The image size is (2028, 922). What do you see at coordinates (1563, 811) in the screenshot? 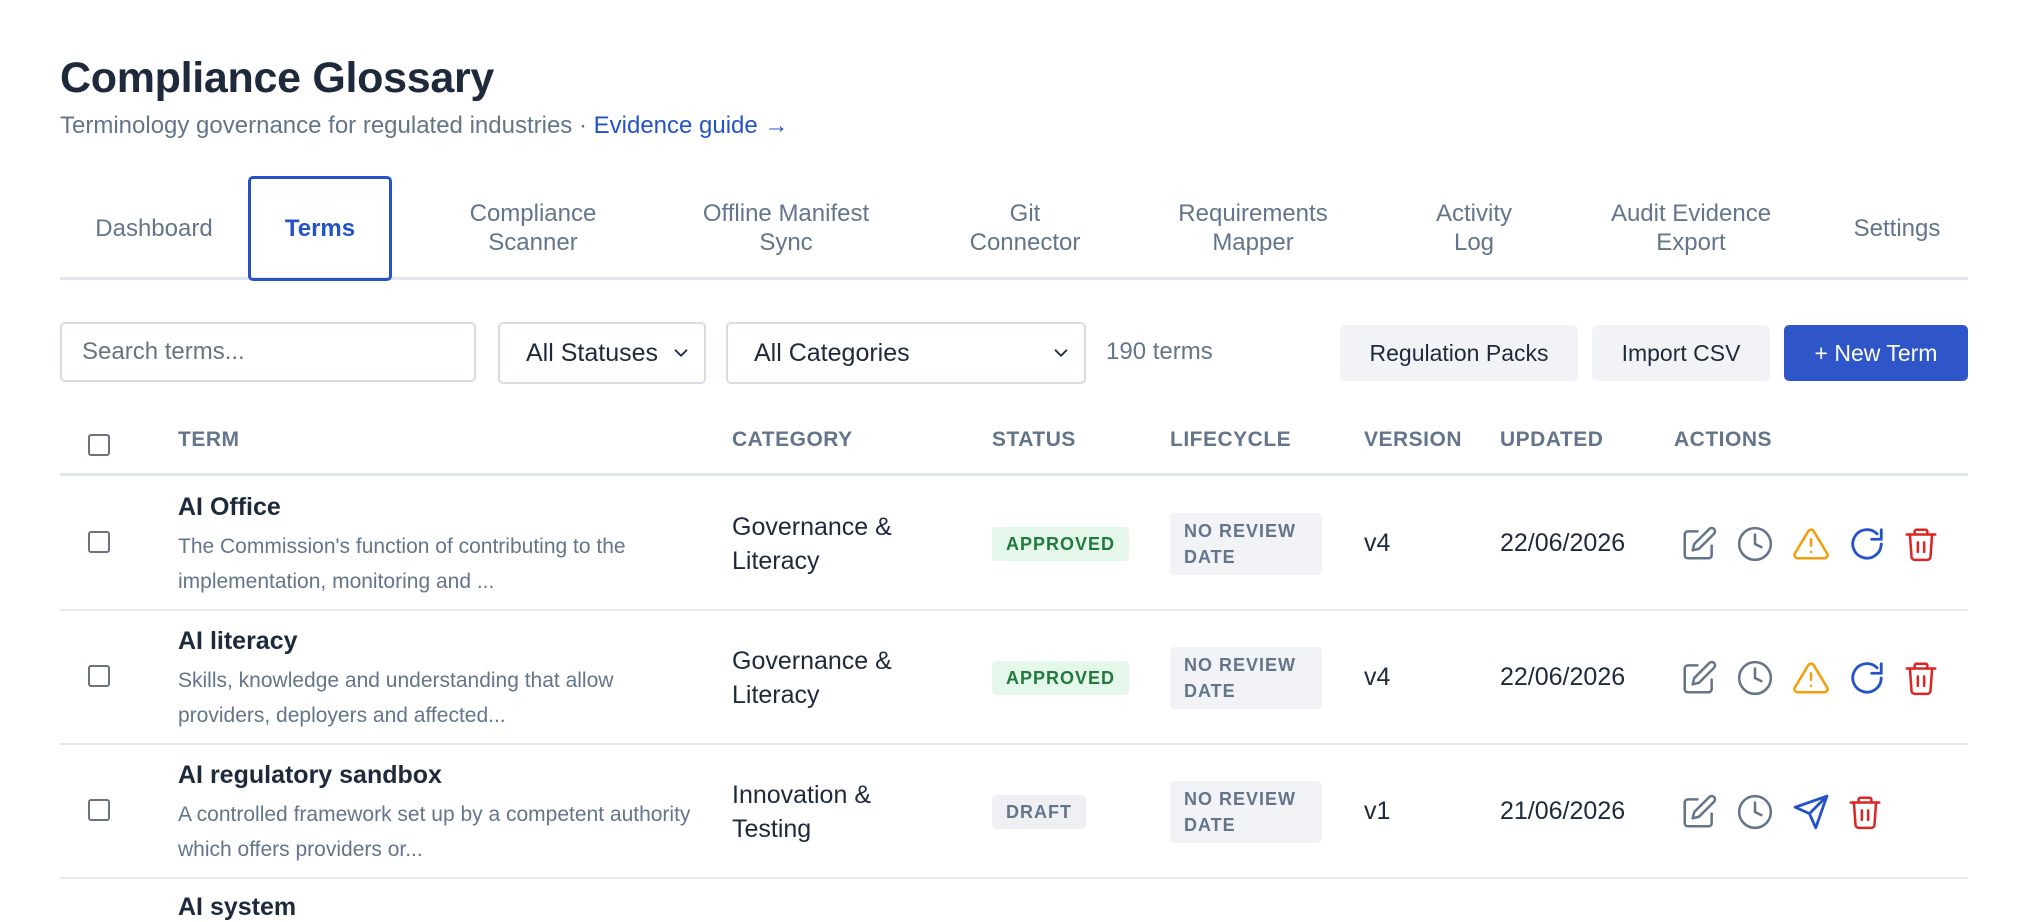
I see `term-updated: 21/06/2026` at bounding box center [1563, 811].